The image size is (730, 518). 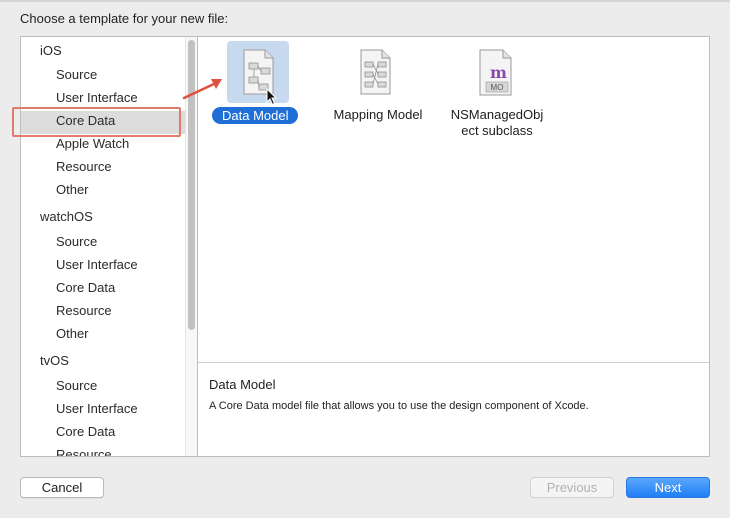 What do you see at coordinates (72, 190) in the screenshot?
I see `sidebar-item-ios-other: Other` at bounding box center [72, 190].